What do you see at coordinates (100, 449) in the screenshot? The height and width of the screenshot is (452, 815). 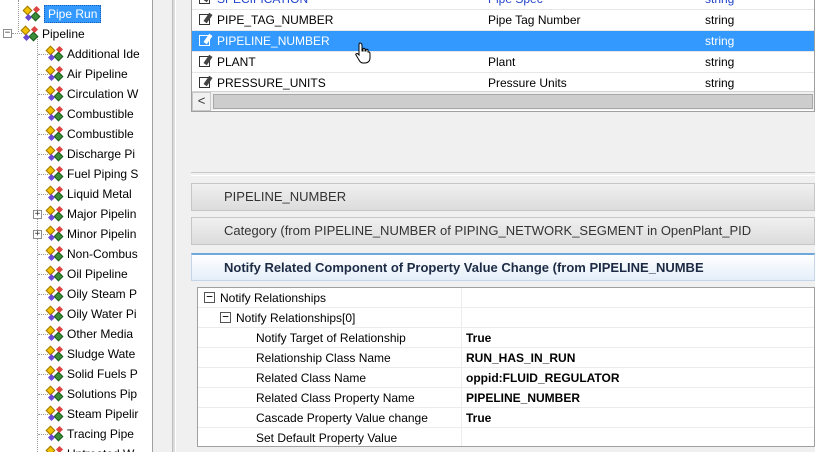 I see `tree-item-label: Untreated W` at bounding box center [100, 449].